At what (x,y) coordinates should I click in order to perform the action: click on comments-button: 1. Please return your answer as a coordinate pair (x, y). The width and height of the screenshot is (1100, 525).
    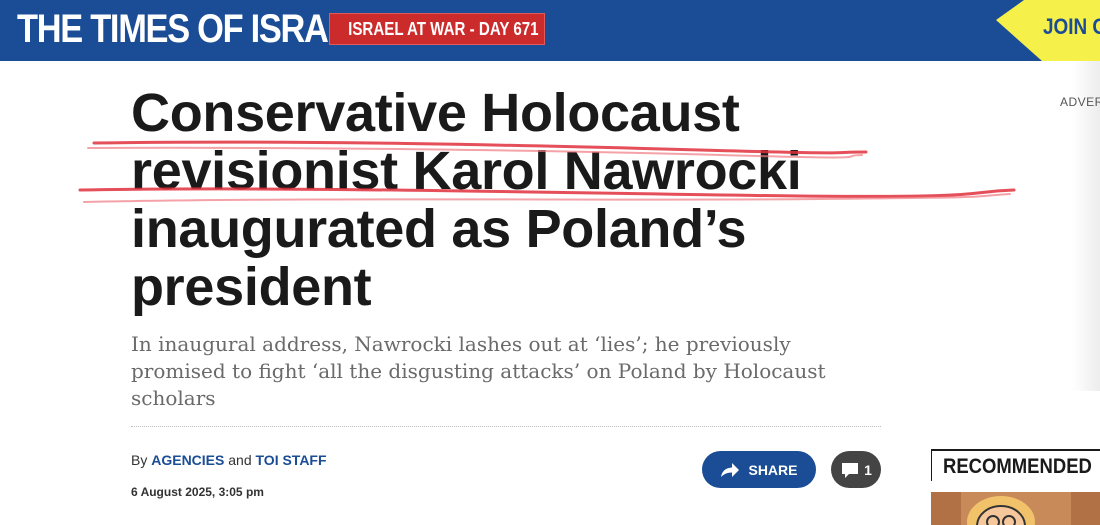
    Looking at the image, I should click on (856, 469).